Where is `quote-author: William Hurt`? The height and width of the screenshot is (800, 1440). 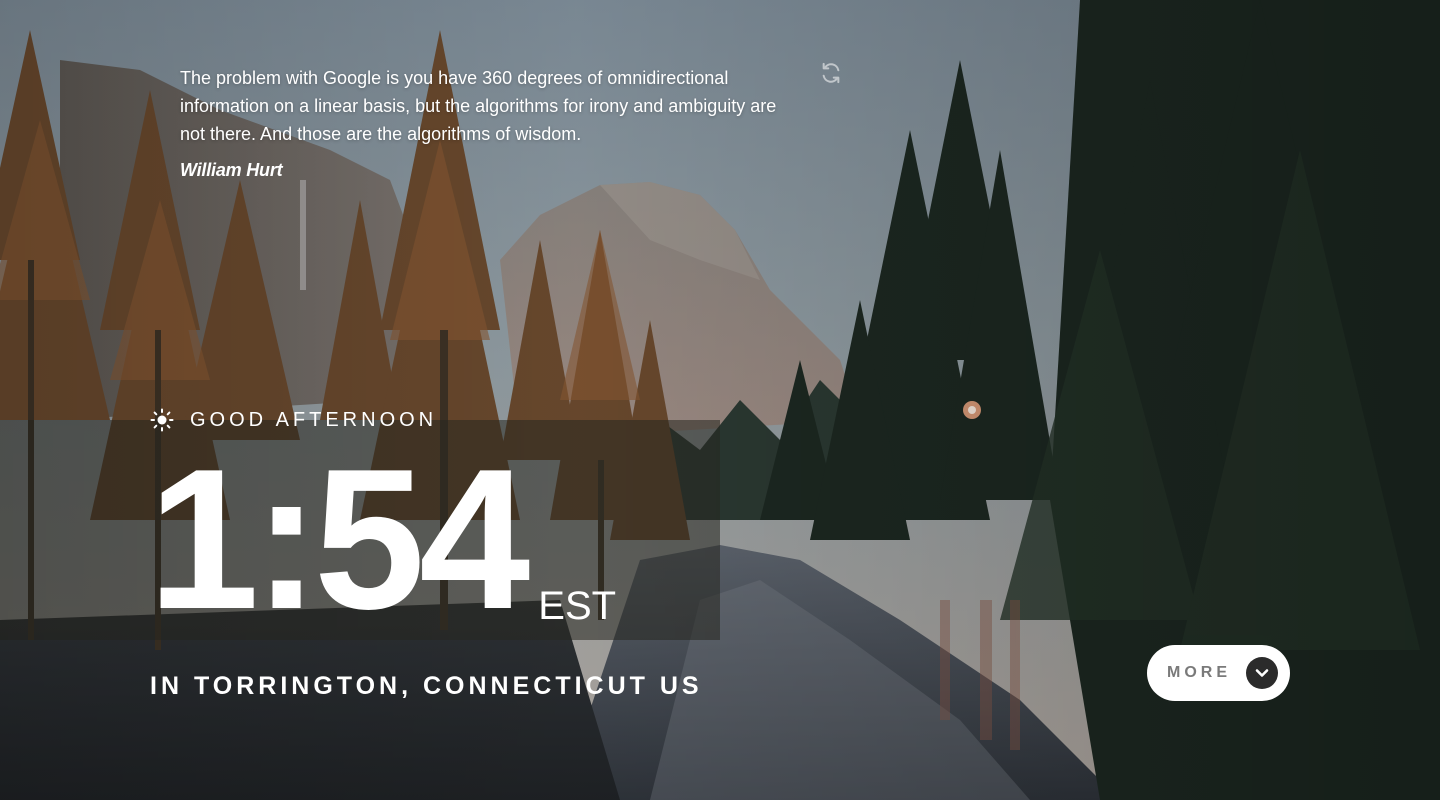
quote-author: William Hurt is located at coordinates (231, 170).